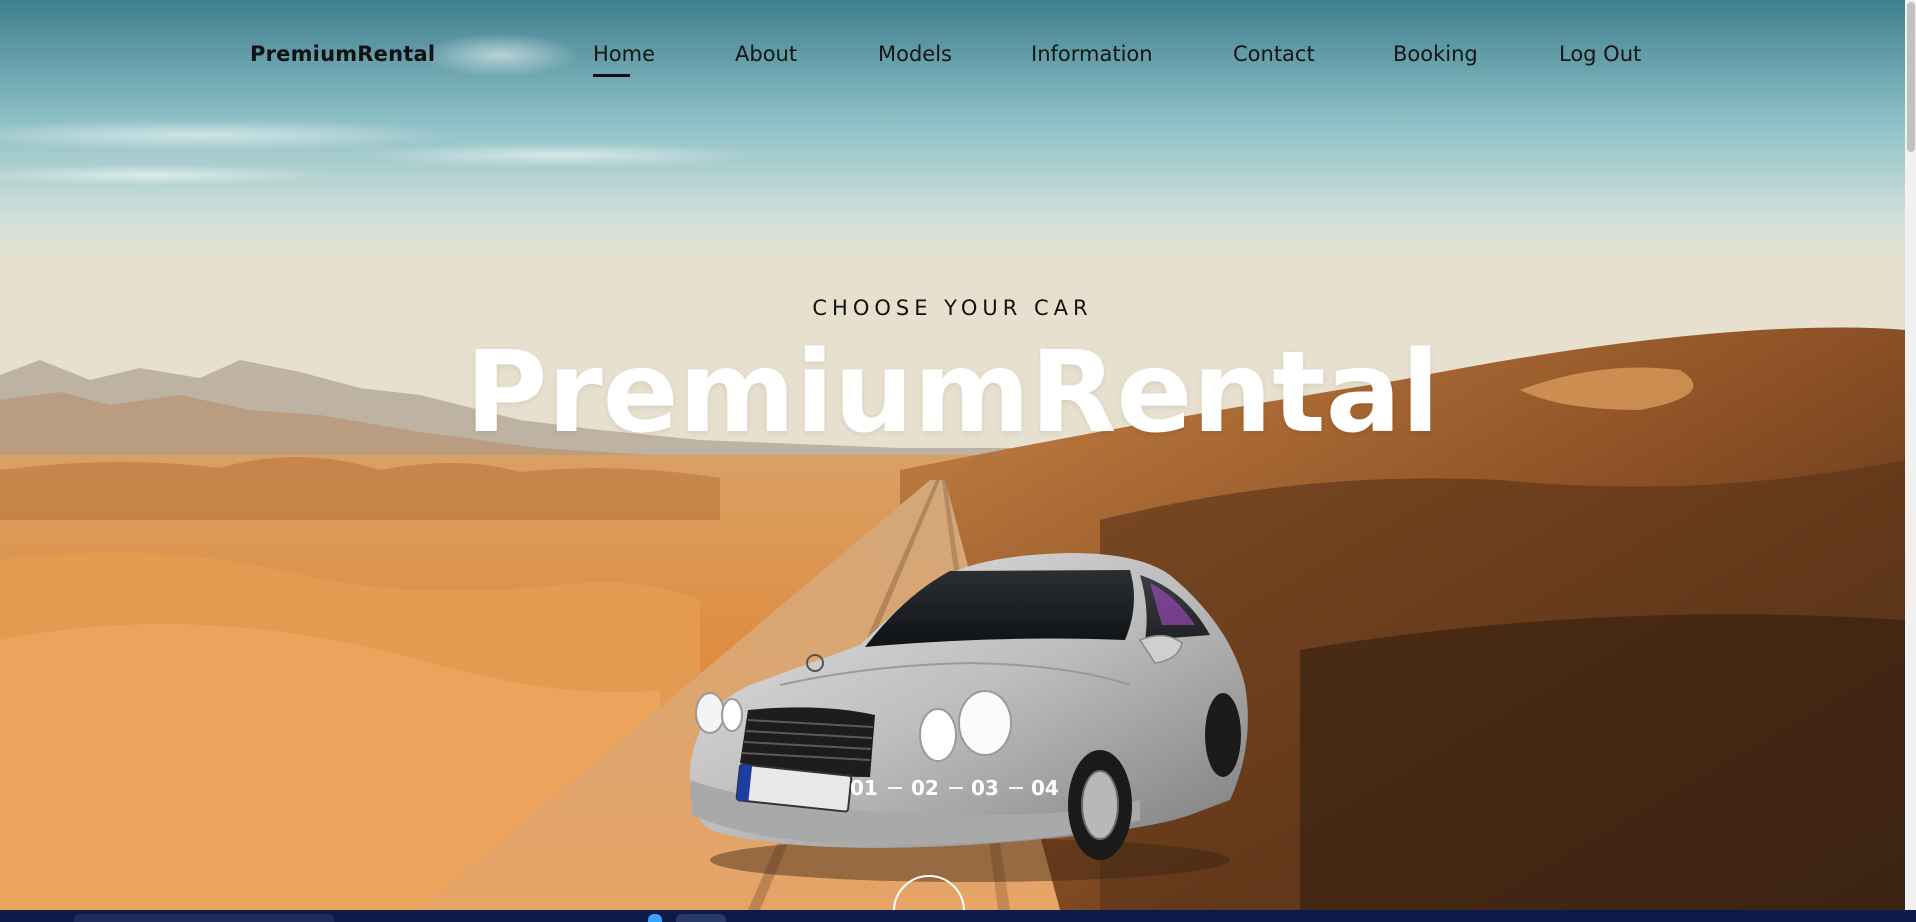 Image resolution: width=1916 pixels, height=922 pixels. Describe the element at coordinates (1435, 54) in the screenshot. I see `nav-item-booking: Booking` at that location.